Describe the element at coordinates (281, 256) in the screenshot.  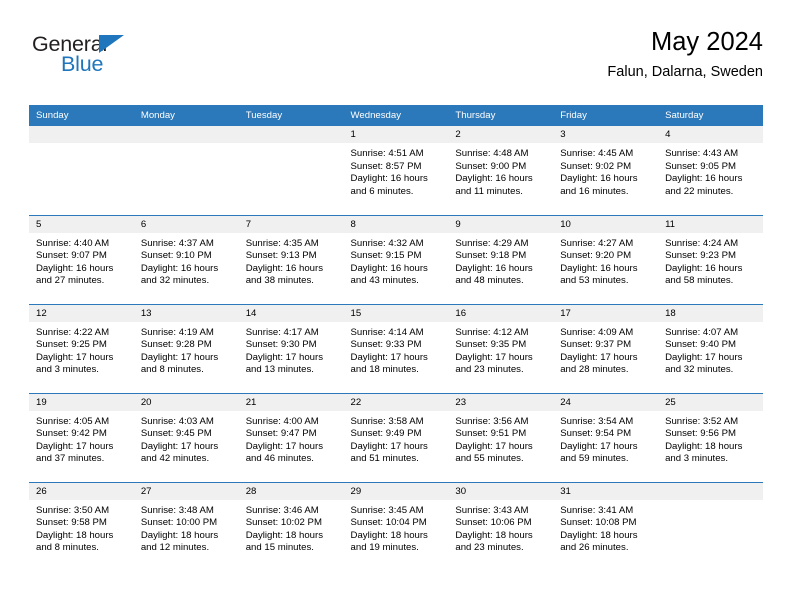
I see `sunset-time: Sunset: 9:13 PM` at that location.